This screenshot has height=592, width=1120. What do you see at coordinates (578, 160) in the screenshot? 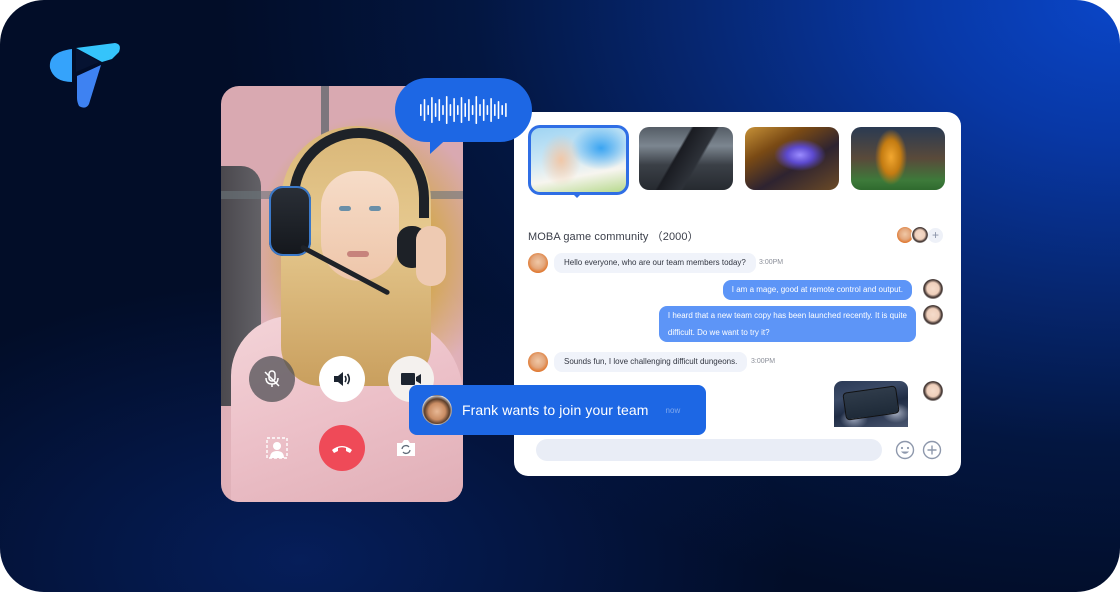
I see `game-thumbnail-moba` at bounding box center [578, 160].